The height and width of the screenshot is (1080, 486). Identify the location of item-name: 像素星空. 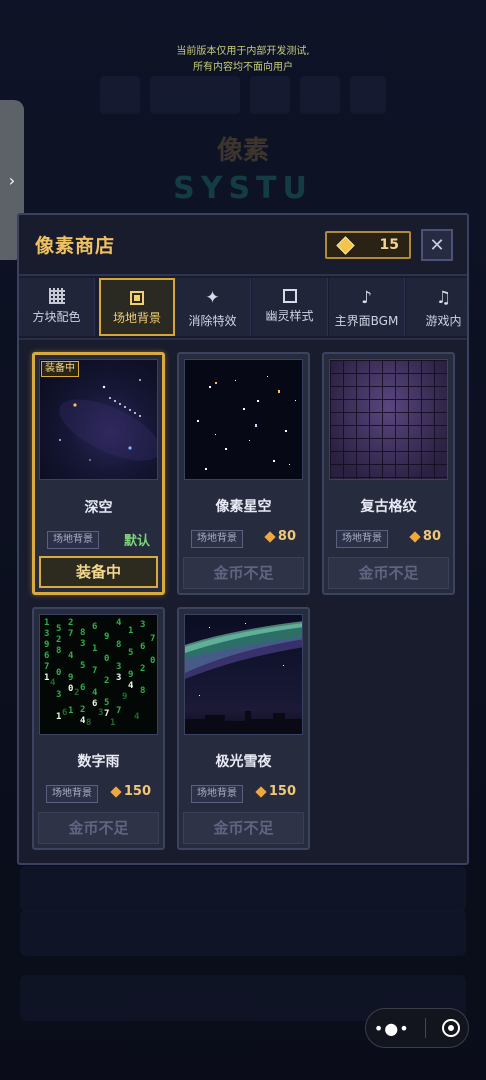
(243, 507).